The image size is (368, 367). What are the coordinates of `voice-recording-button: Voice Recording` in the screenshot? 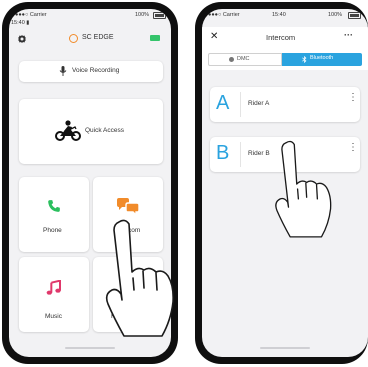 It's located at (91, 71).